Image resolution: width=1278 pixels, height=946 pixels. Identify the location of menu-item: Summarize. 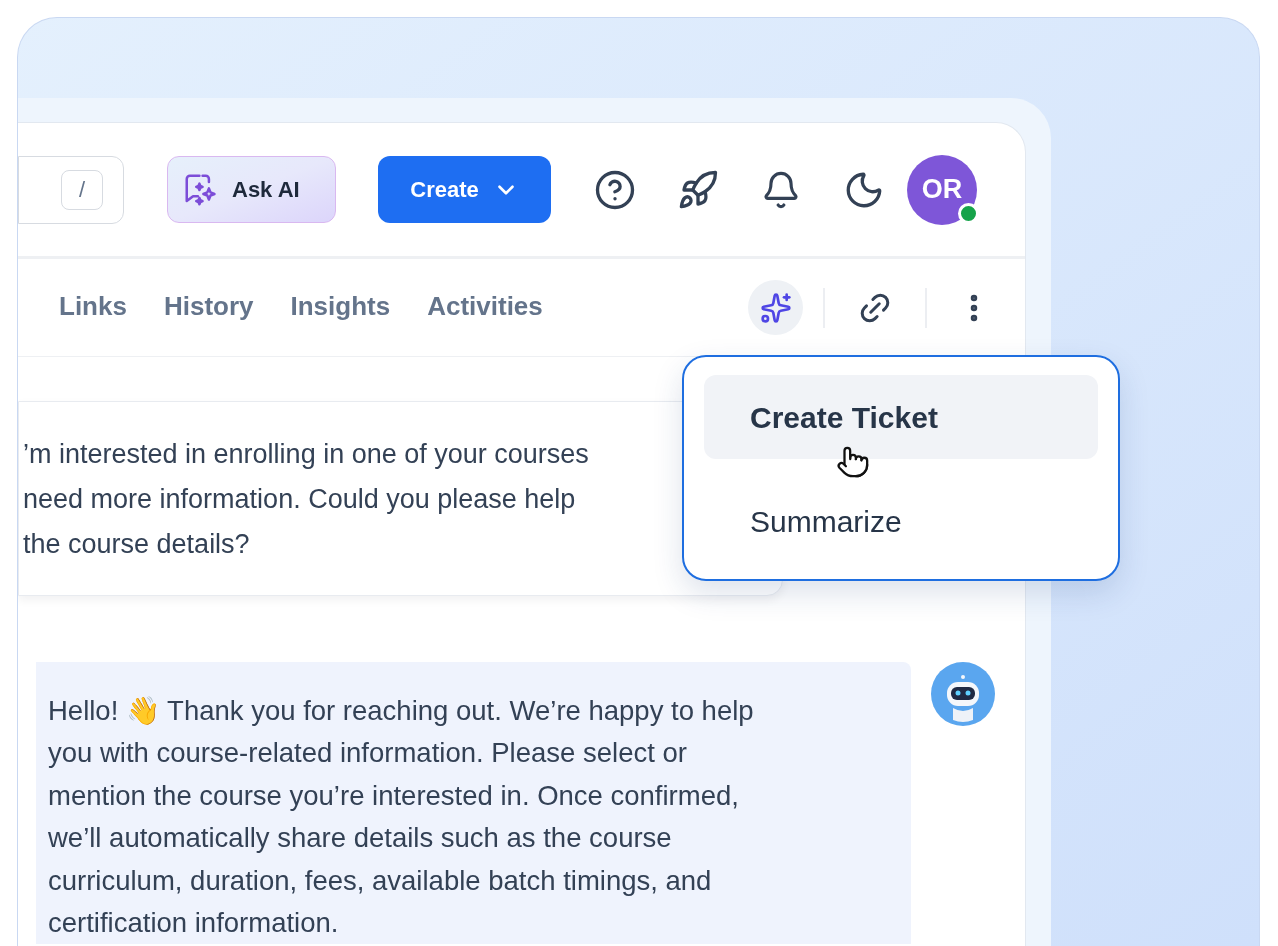
(901, 521).